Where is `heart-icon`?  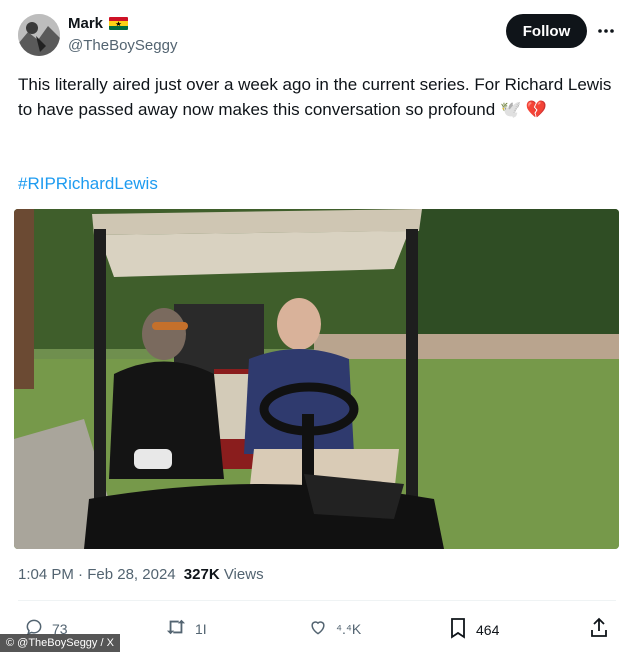
heart-icon is located at coordinates (318, 628).